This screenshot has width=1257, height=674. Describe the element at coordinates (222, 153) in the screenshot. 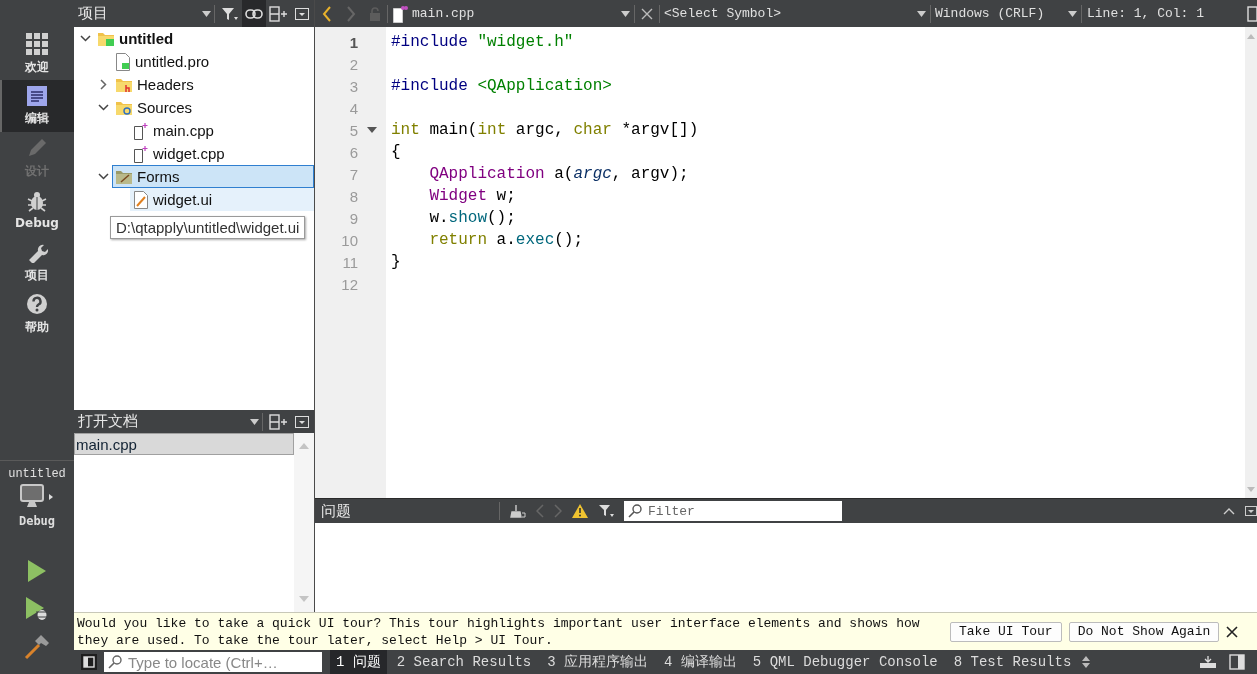

I see `tree-item: widget.cpp` at that location.